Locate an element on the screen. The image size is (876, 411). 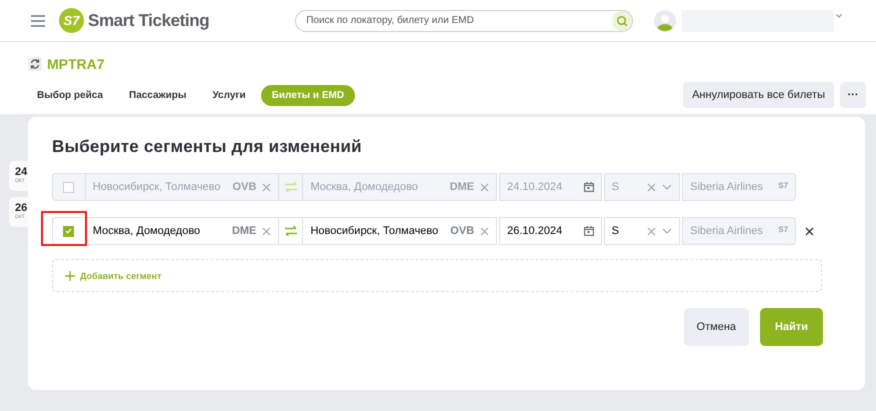
tab: Выбор рейса is located at coordinates (70, 95).